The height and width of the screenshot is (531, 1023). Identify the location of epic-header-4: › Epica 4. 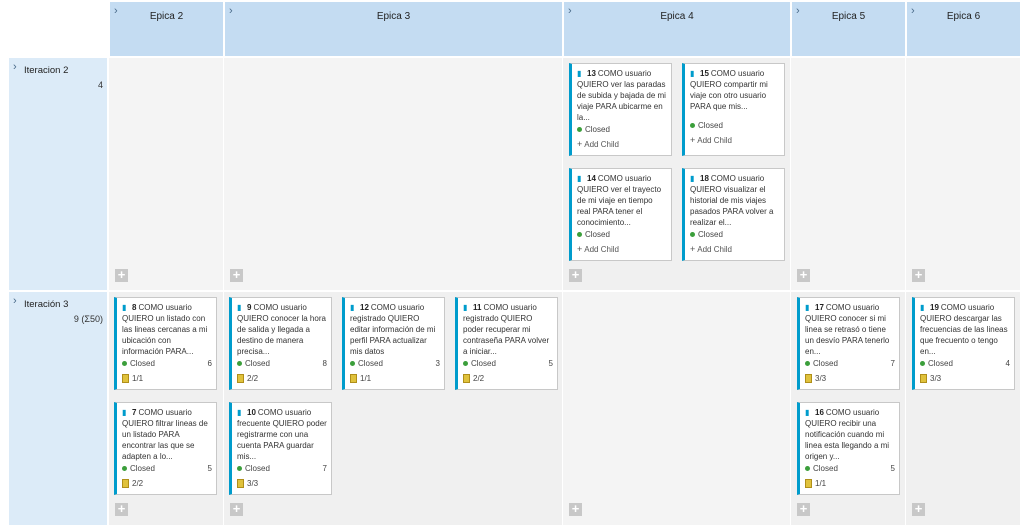
(676, 29).